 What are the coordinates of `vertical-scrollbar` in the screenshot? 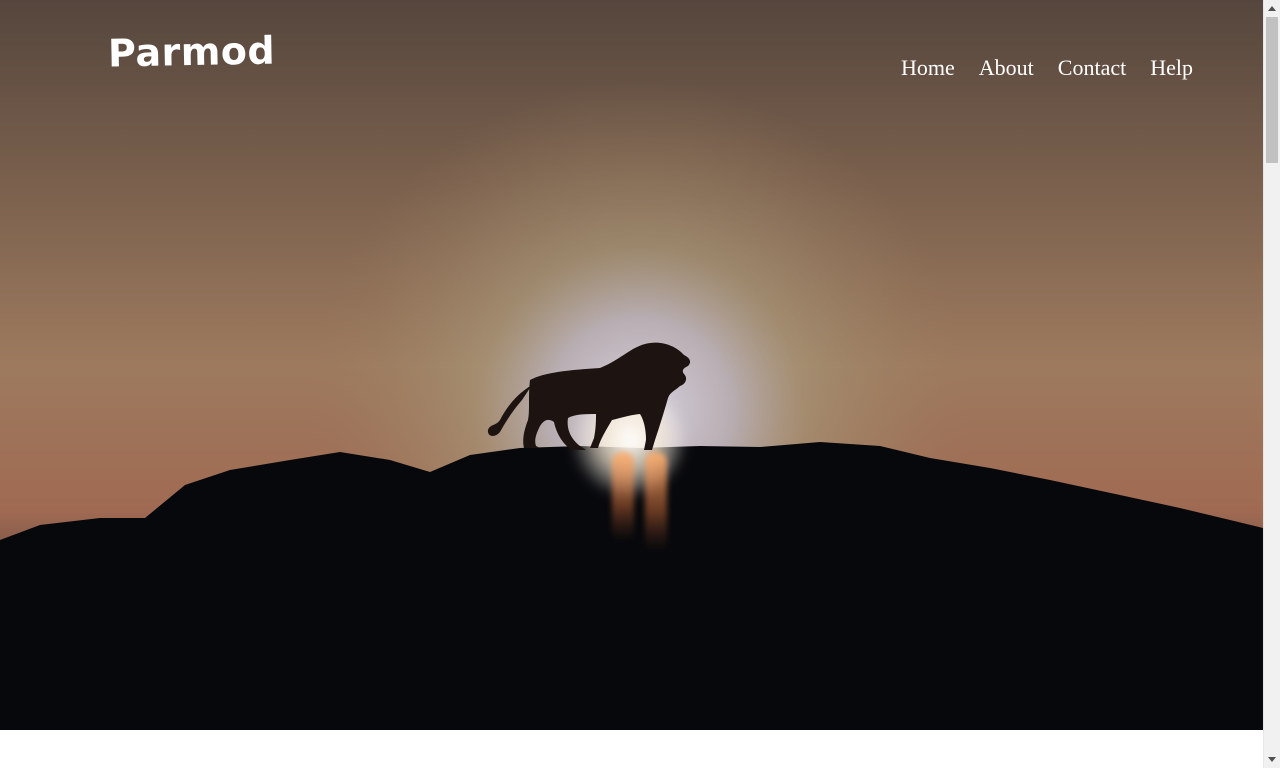 It's located at (1271, 384).